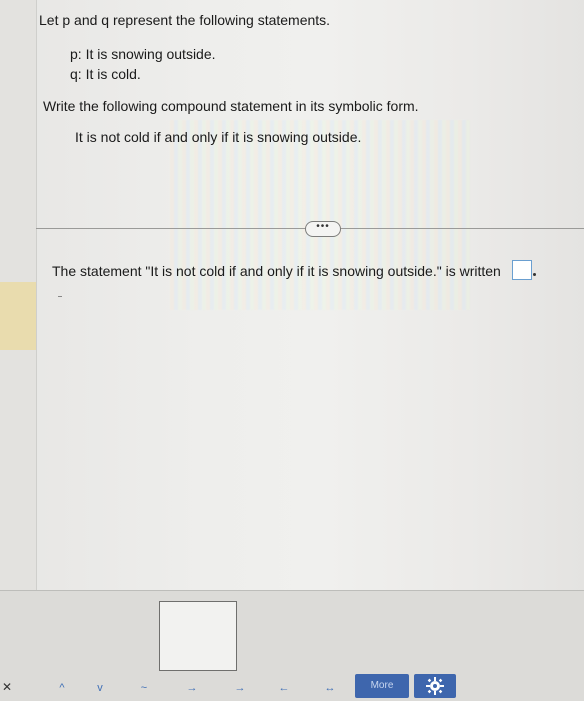 The image size is (584, 701). What do you see at coordinates (522, 270) in the screenshot?
I see `answer-input-box` at bounding box center [522, 270].